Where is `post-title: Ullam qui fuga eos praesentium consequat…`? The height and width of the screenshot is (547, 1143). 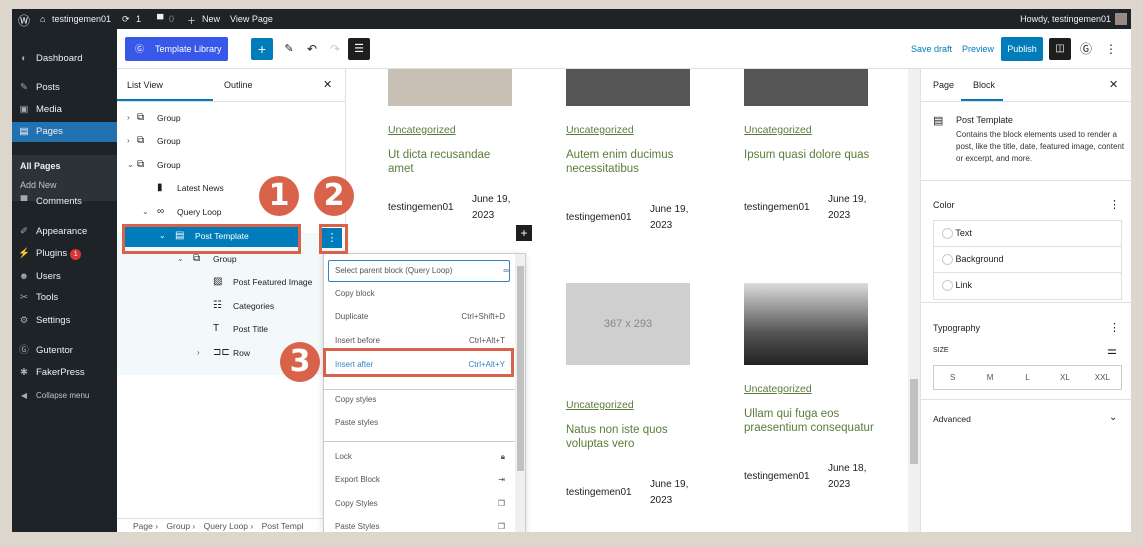 post-title: Ullam qui fuga eos praesentium consequat… is located at coordinates (809, 421).